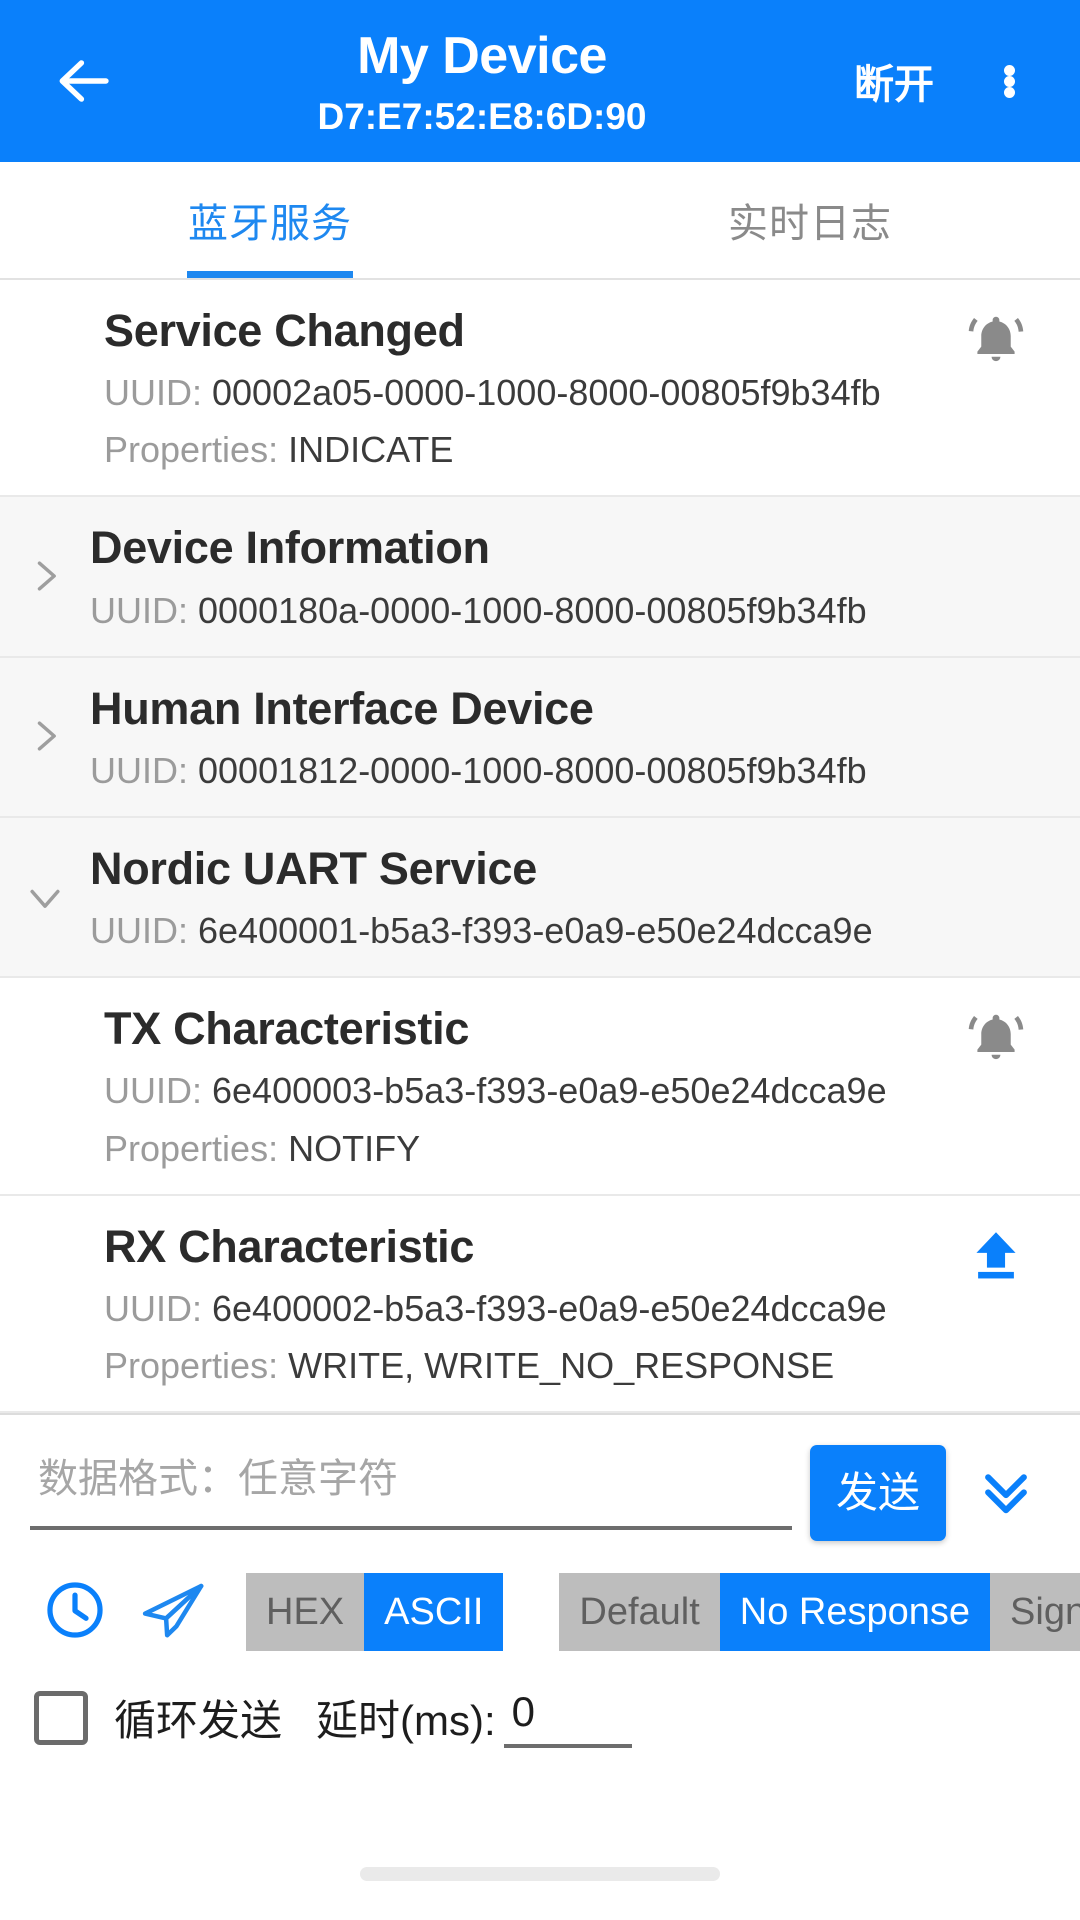 The width and height of the screenshot is (1080, 1920). I want to click on tab-realtime-log: 实时日志, so click(810, 220).